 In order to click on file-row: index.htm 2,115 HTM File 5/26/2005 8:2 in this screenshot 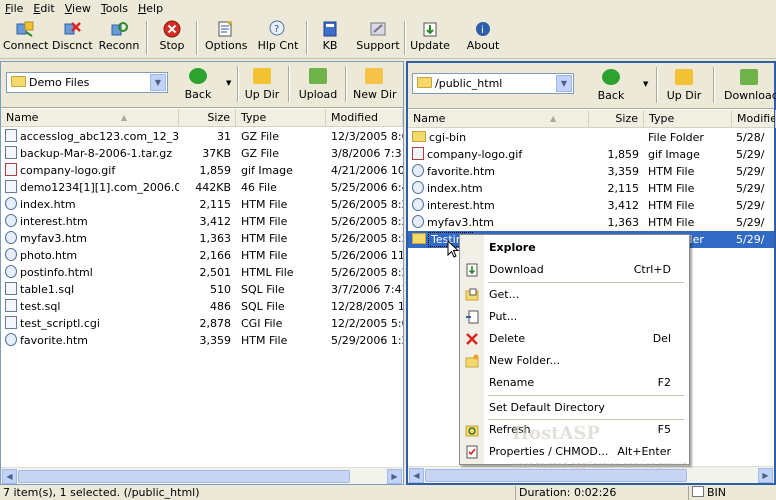, I will do `click(202, 204)`.